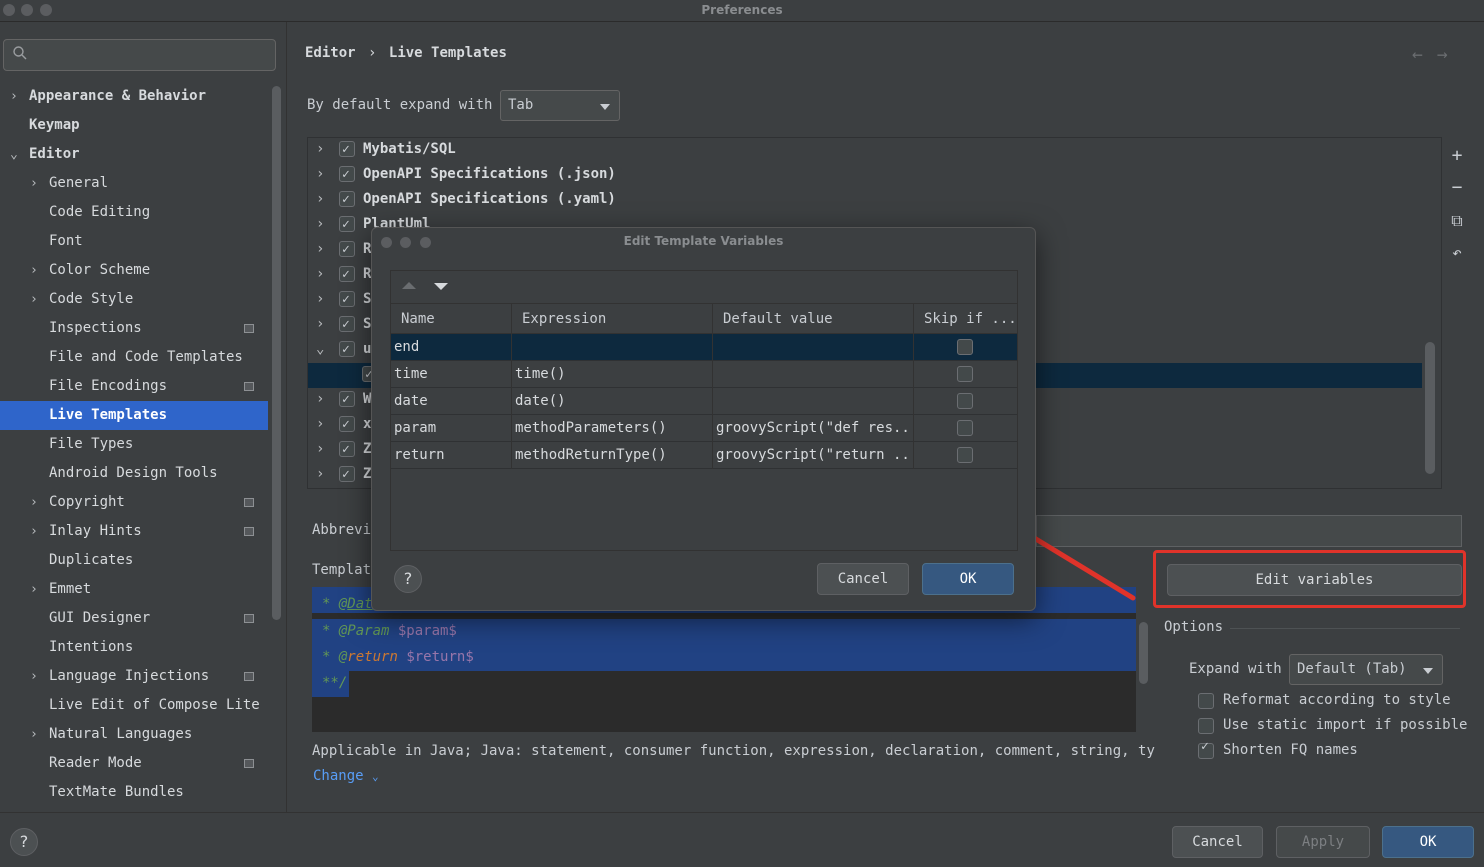 Image resolution: width=1484 pixels, height=867 pixels. What do you see at coordinates (612, 455) in the screenshot?
I see `variable-expression-cell: methodReturnType()` at bounding box center [612, 455].